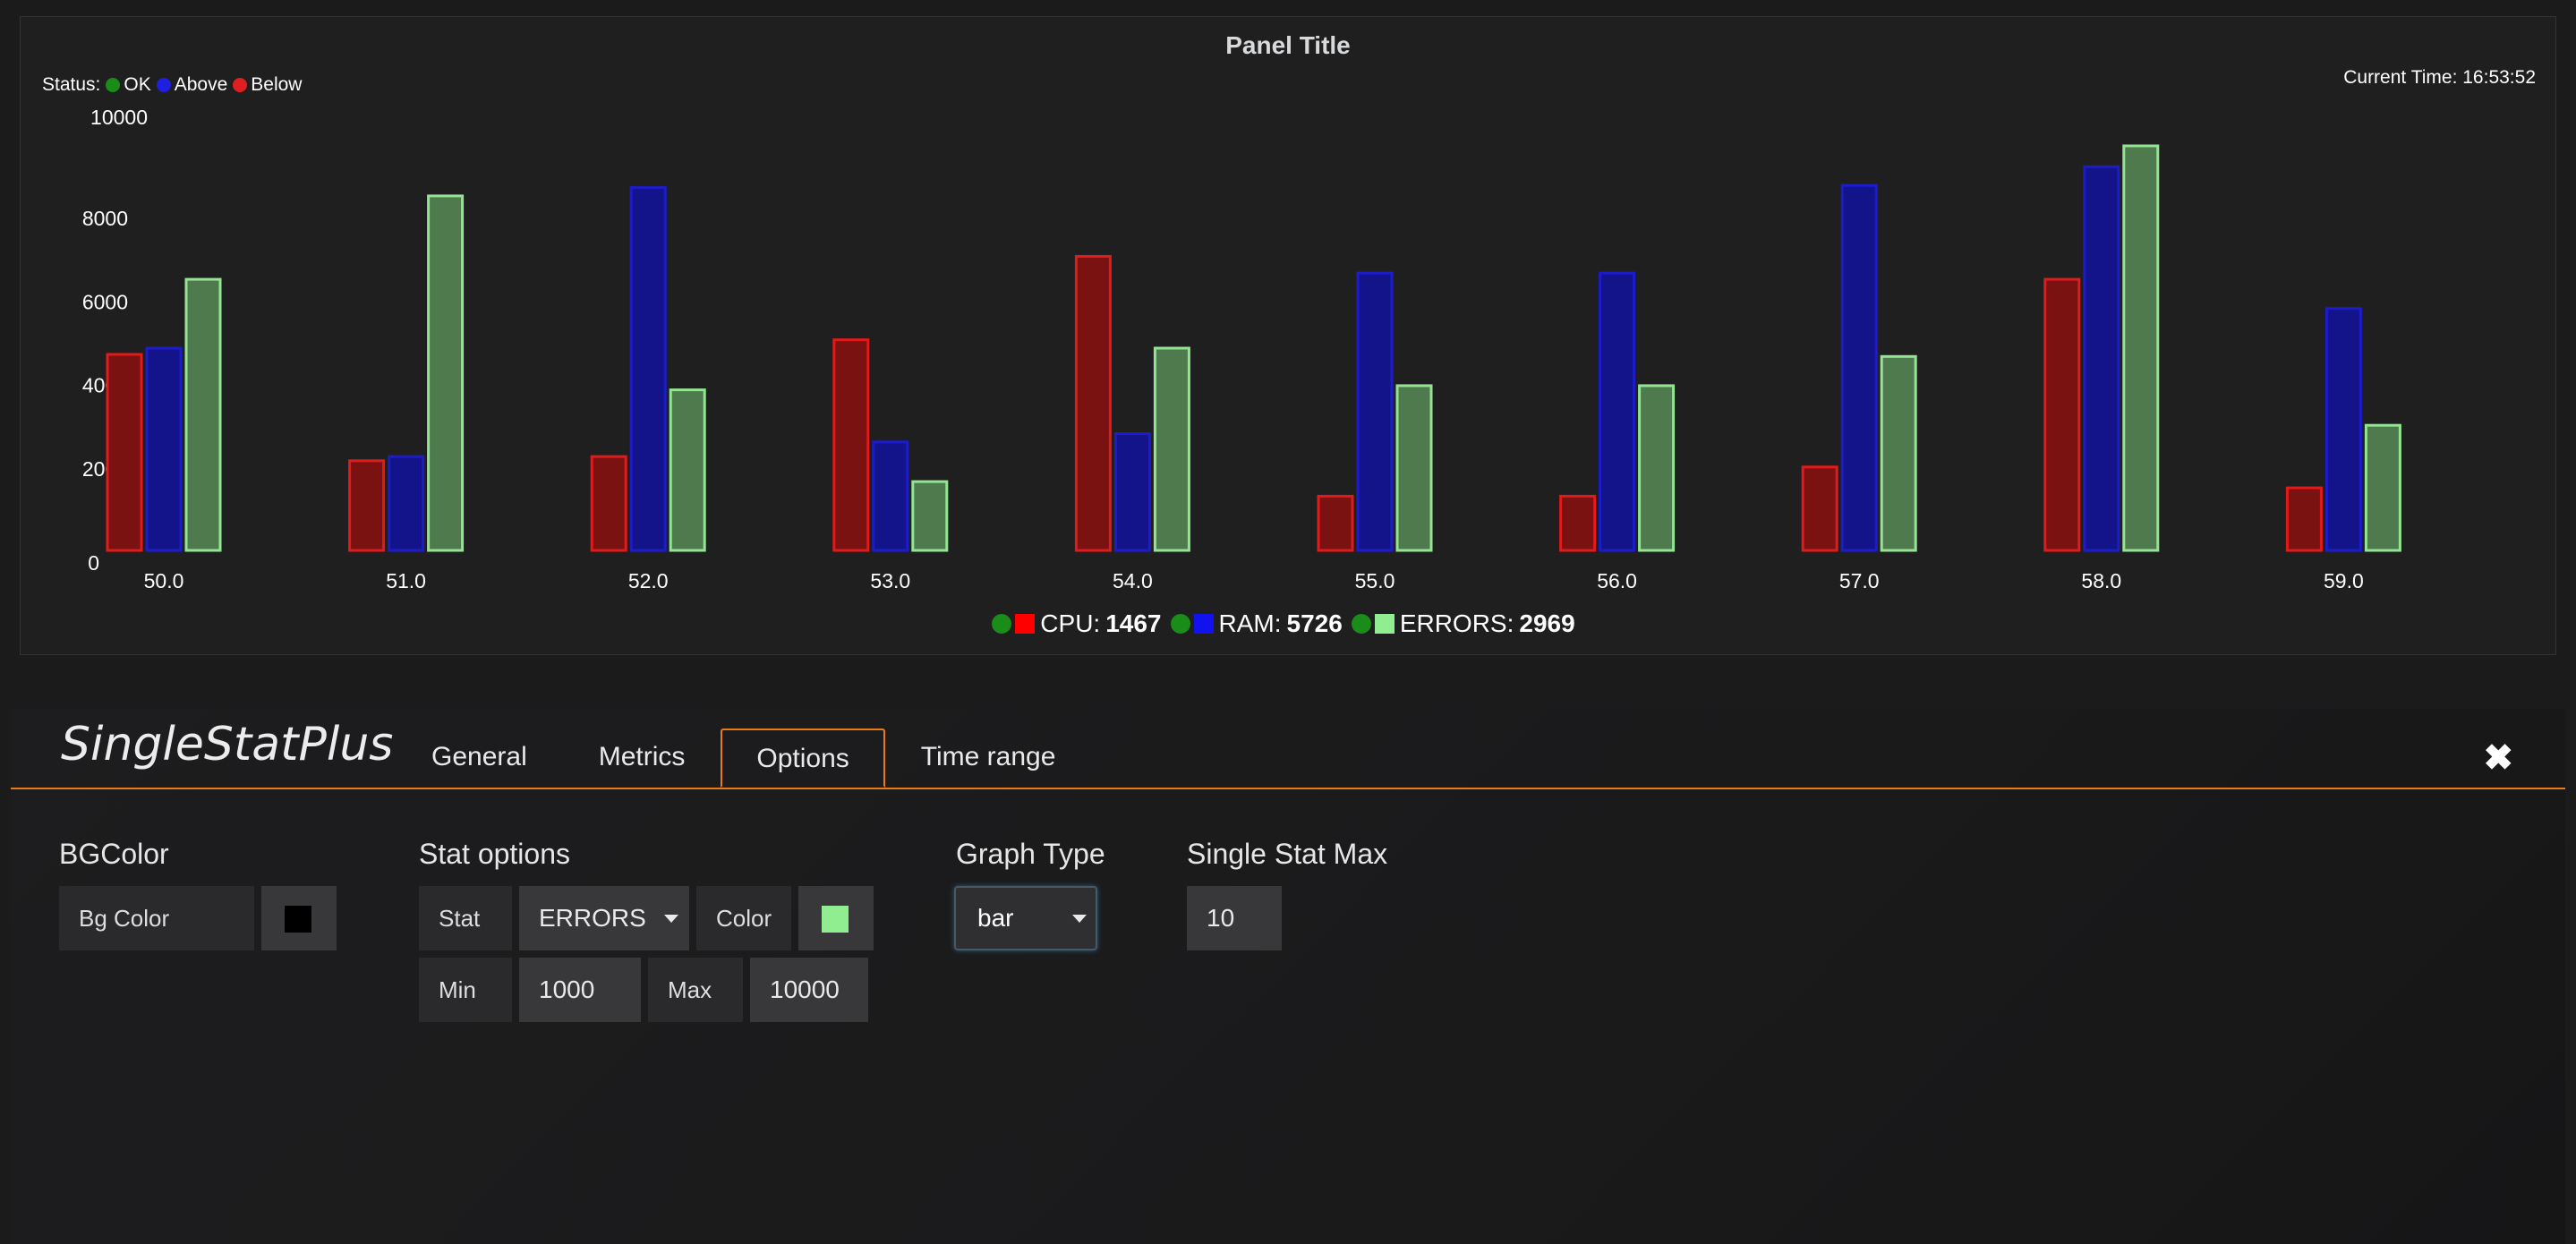  I want to click on legend-item-errors: ERRORS: 2969, so click(1463, 623).